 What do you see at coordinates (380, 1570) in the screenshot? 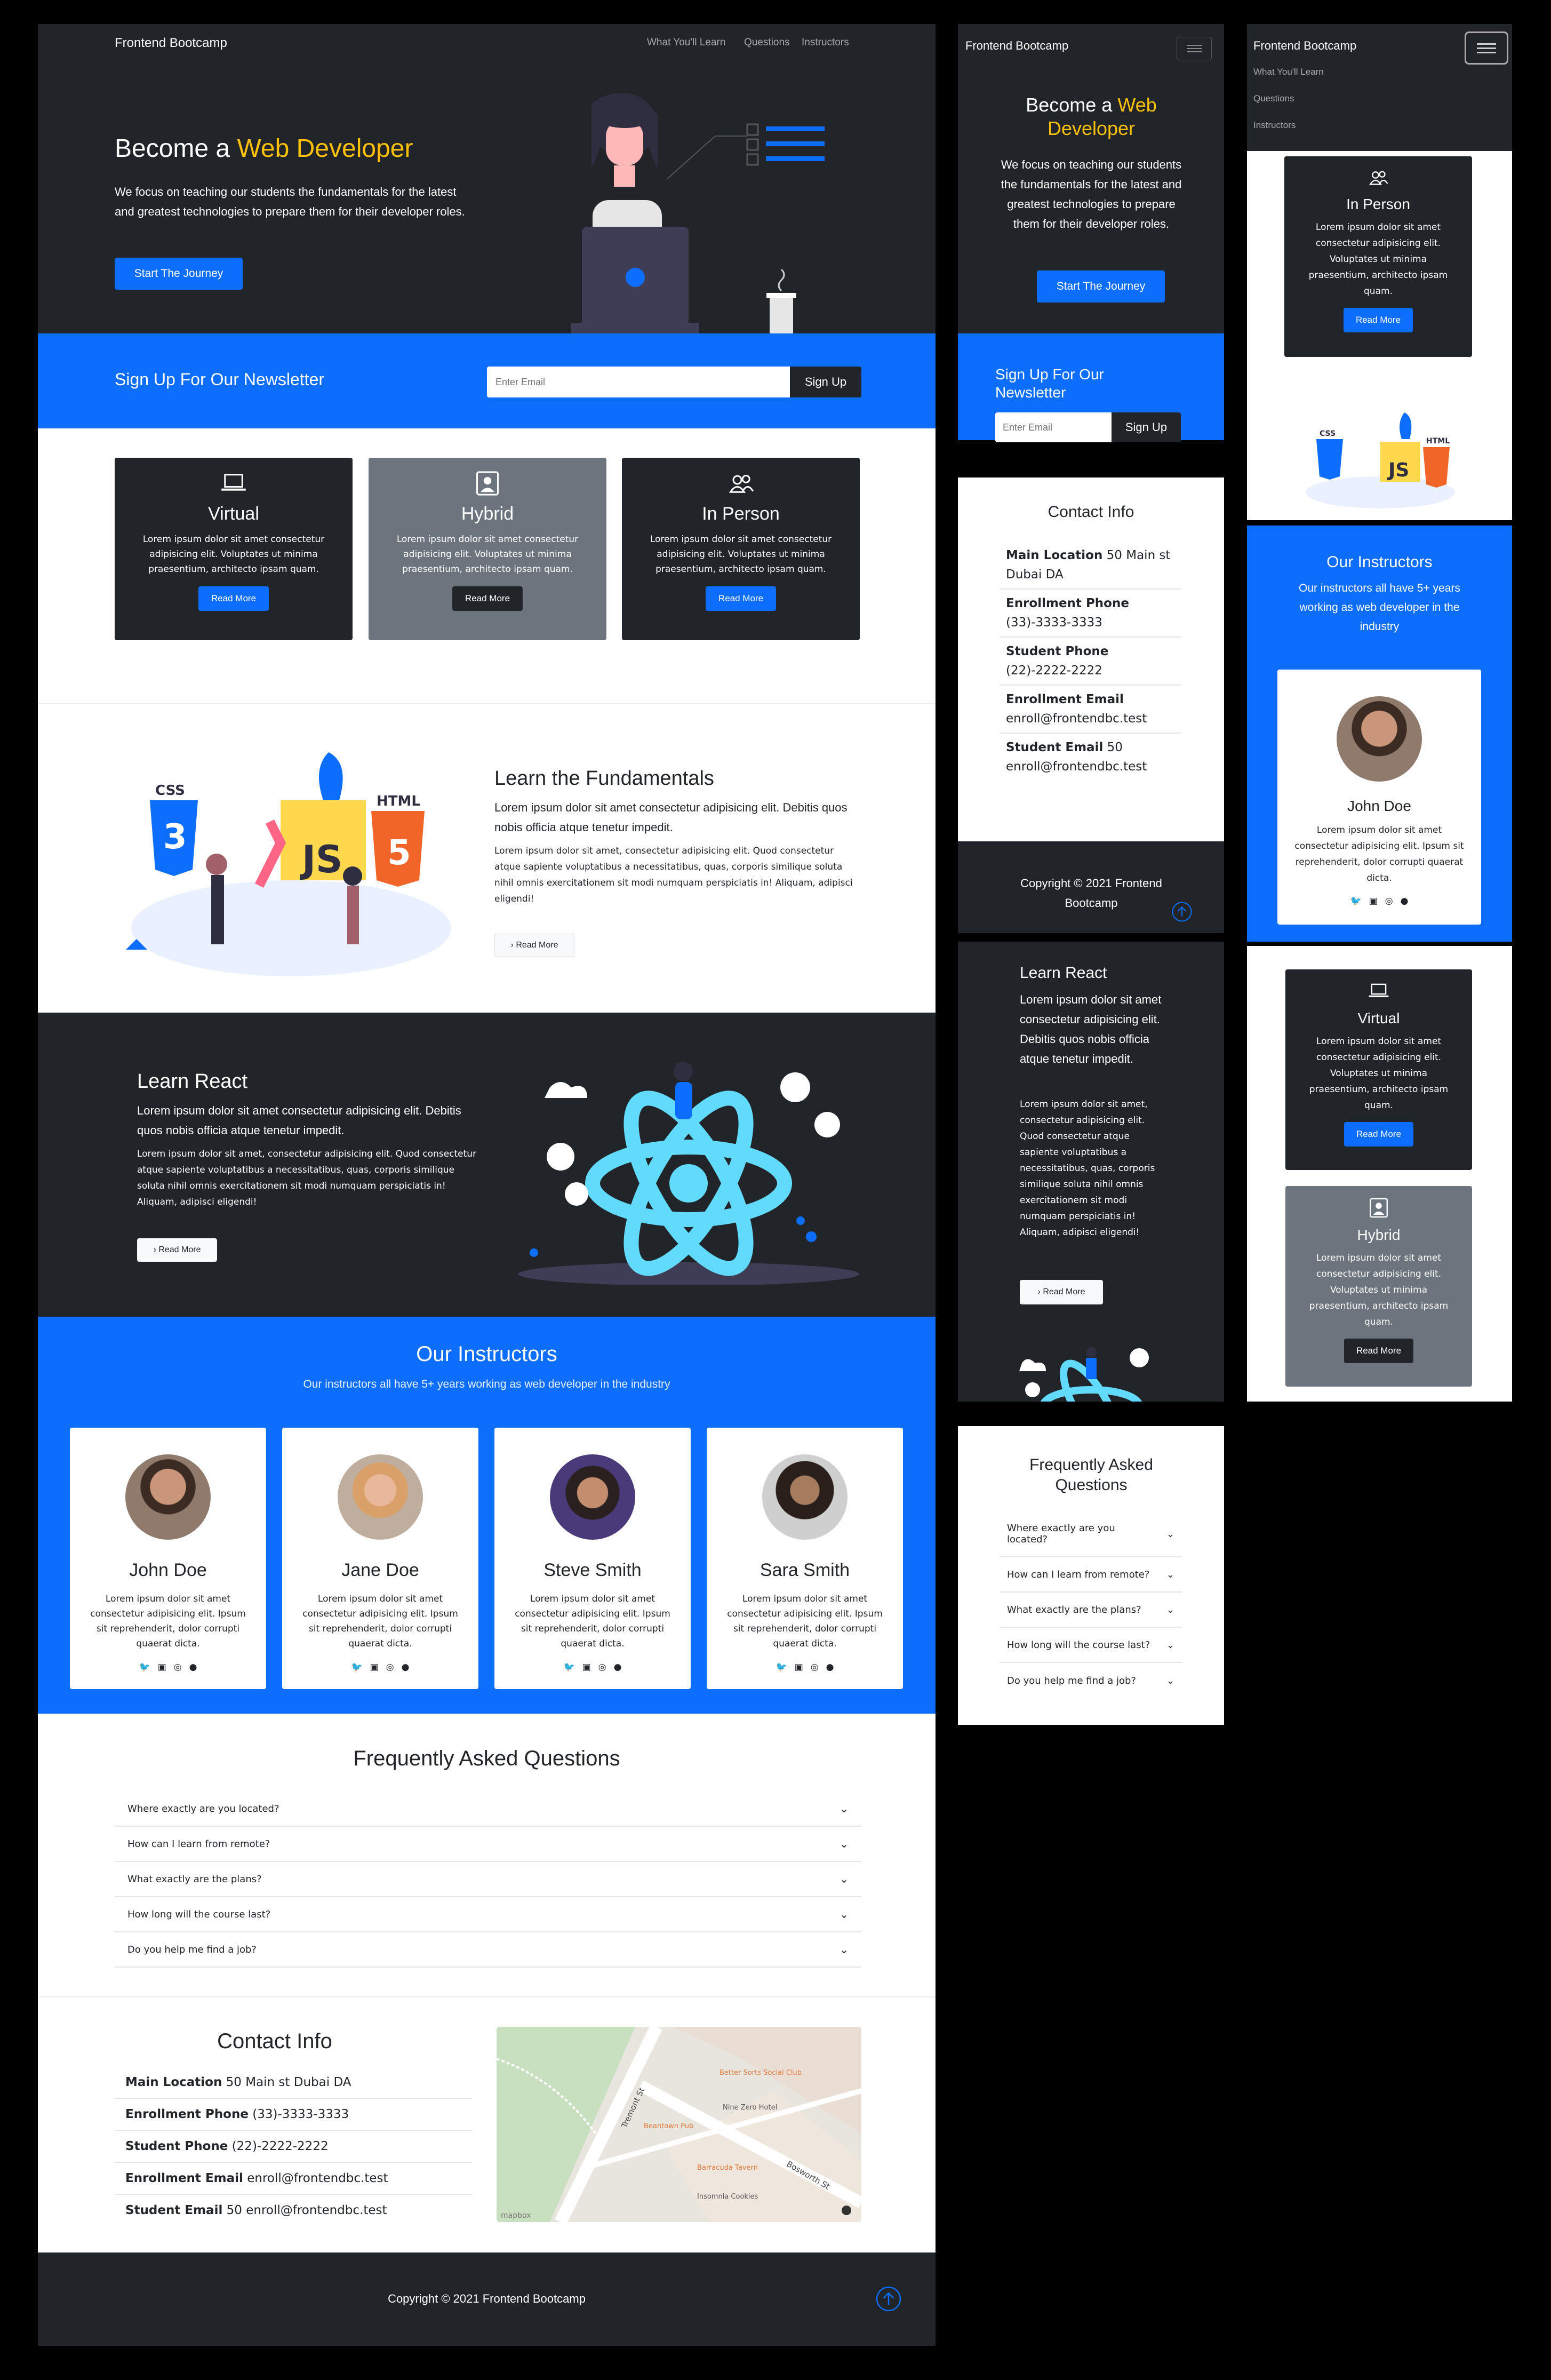
I see `instructor-name: Jane Doe` at bounding box center [380, 1570].